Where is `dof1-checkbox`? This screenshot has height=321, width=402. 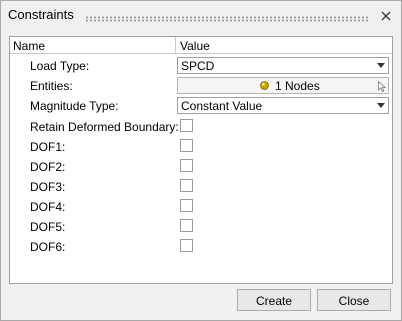 dof1-checkbox is located at coordinates (186, 145).